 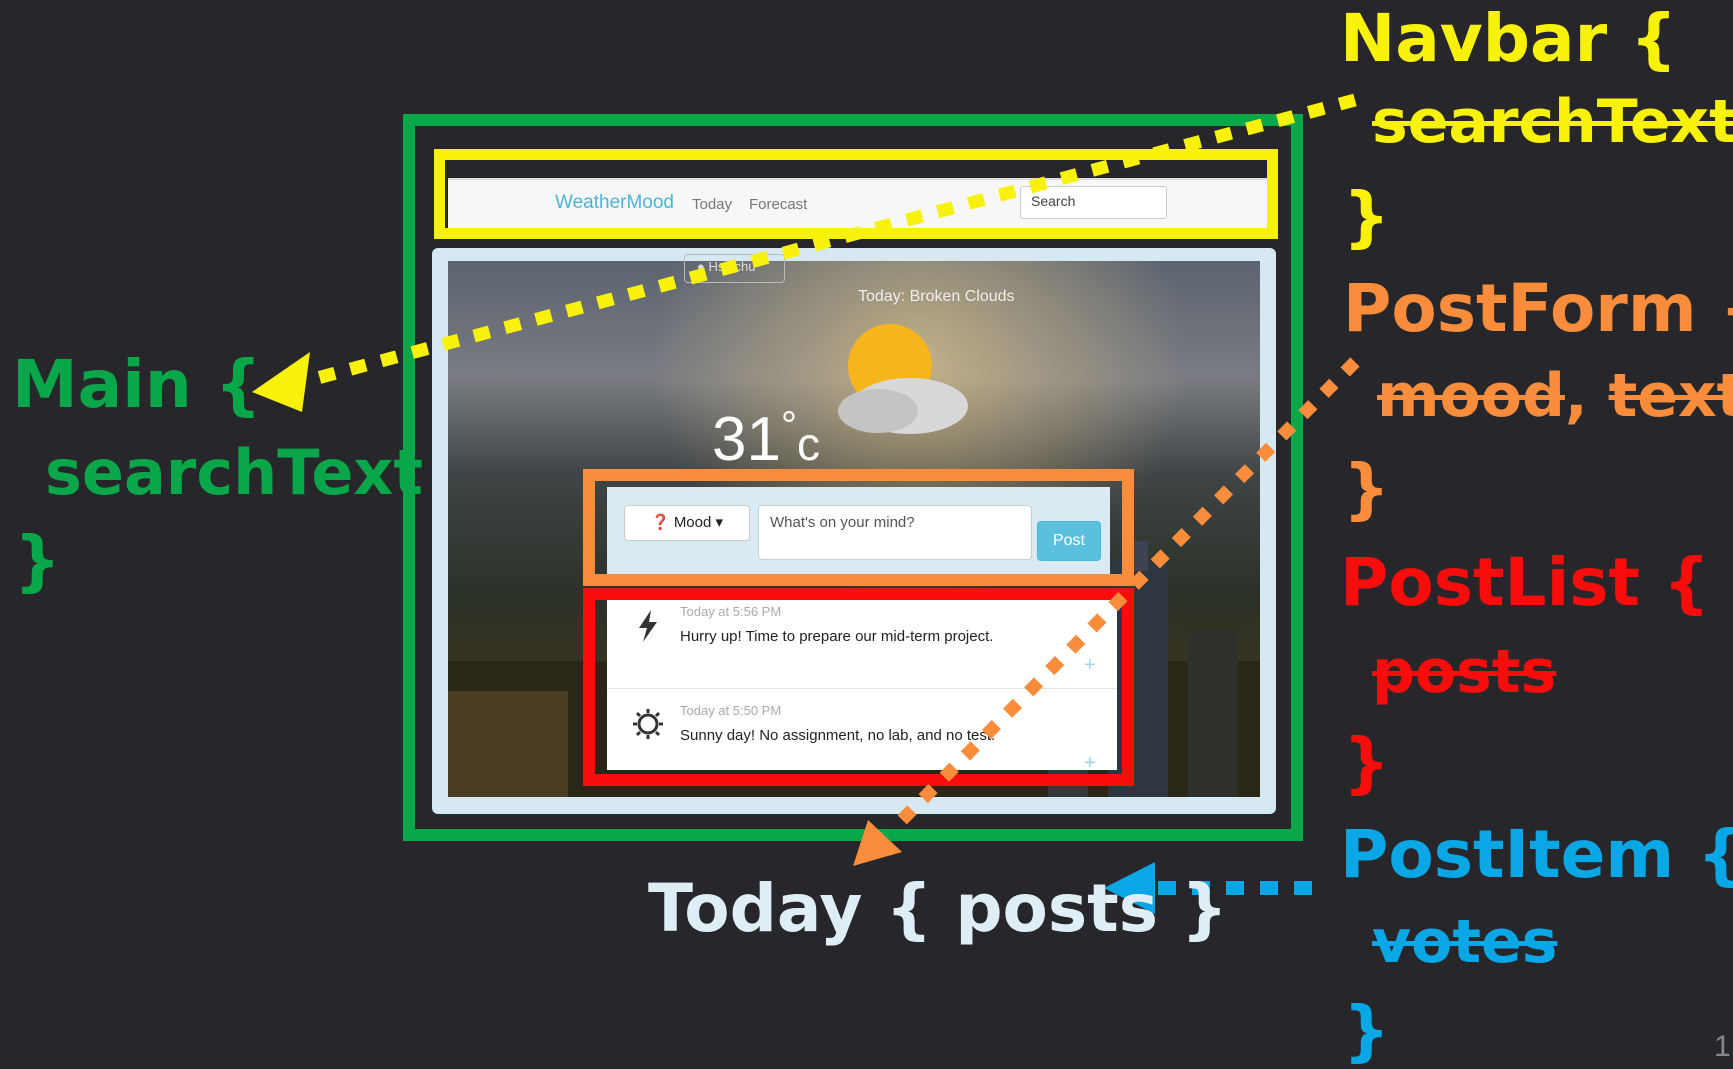 I want to click on posts-arrow, so click(x=1106, y=611).